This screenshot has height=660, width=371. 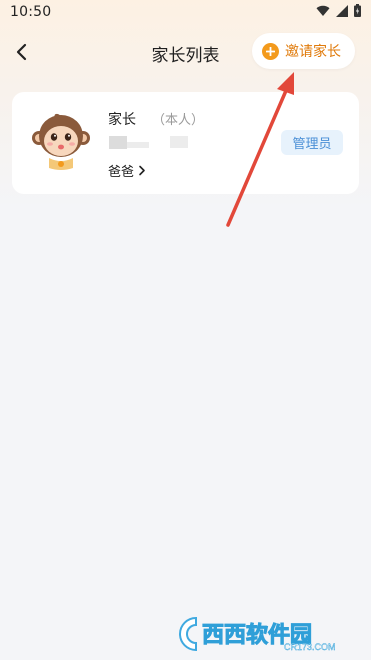 I want to click on status-icons, so click(x=338, y=10).